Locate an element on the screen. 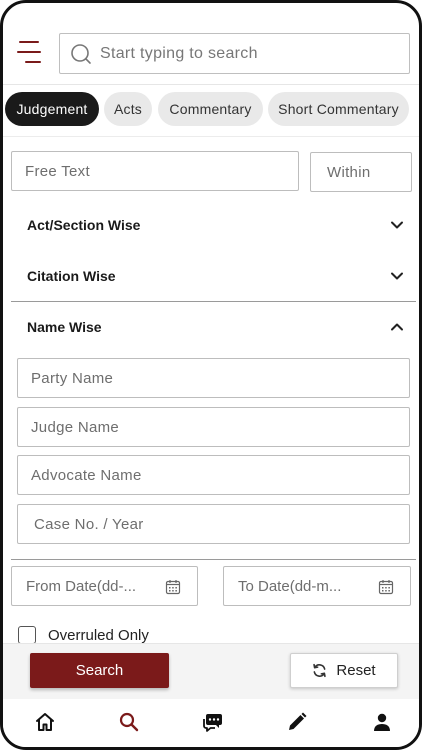 The image size is (422, 750). case-no-field is located at coordinates (213, 524).